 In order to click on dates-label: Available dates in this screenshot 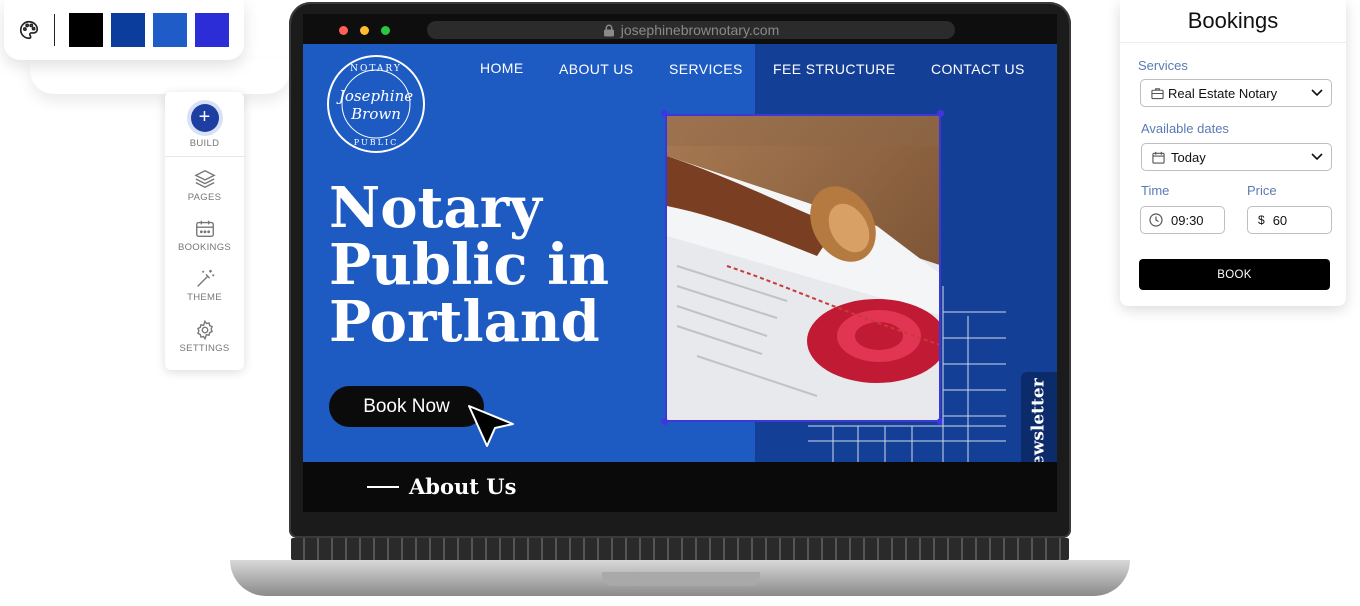, I will do `click(1185, 128)`.